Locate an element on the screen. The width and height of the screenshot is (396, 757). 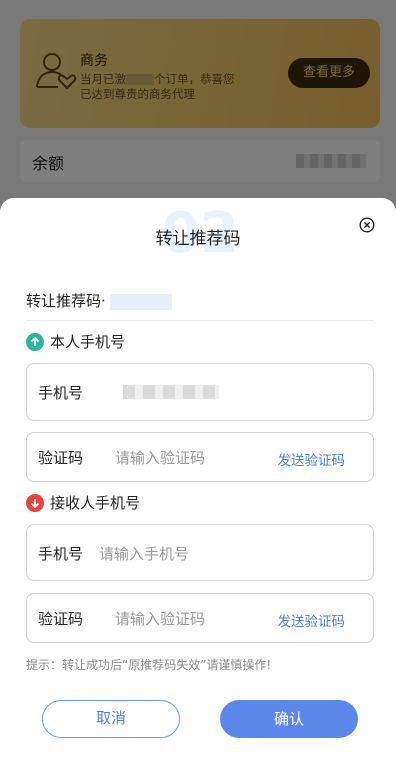
own-phone-section-title: 本人手机号 is located at coordinates (75, 342).